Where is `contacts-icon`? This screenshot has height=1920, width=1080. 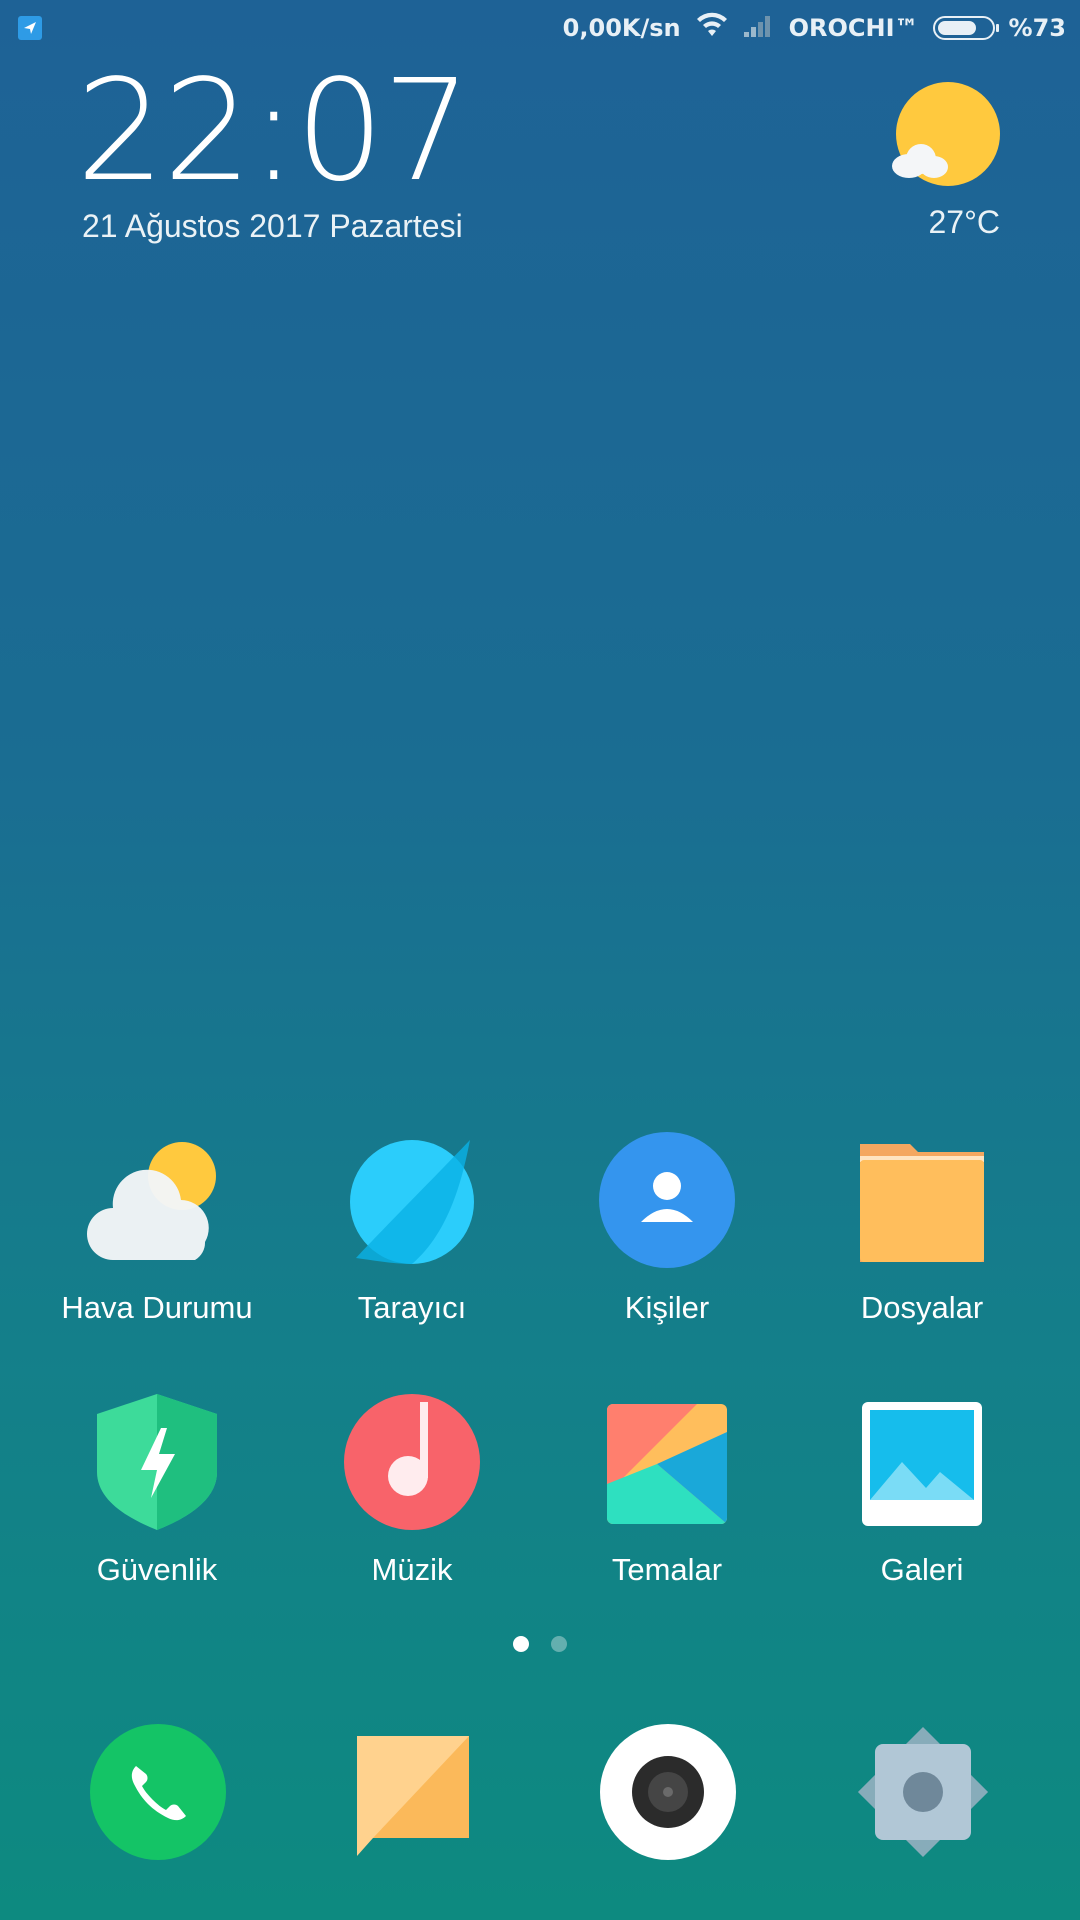 contacts-icon is located at coordinates (667, 1200).